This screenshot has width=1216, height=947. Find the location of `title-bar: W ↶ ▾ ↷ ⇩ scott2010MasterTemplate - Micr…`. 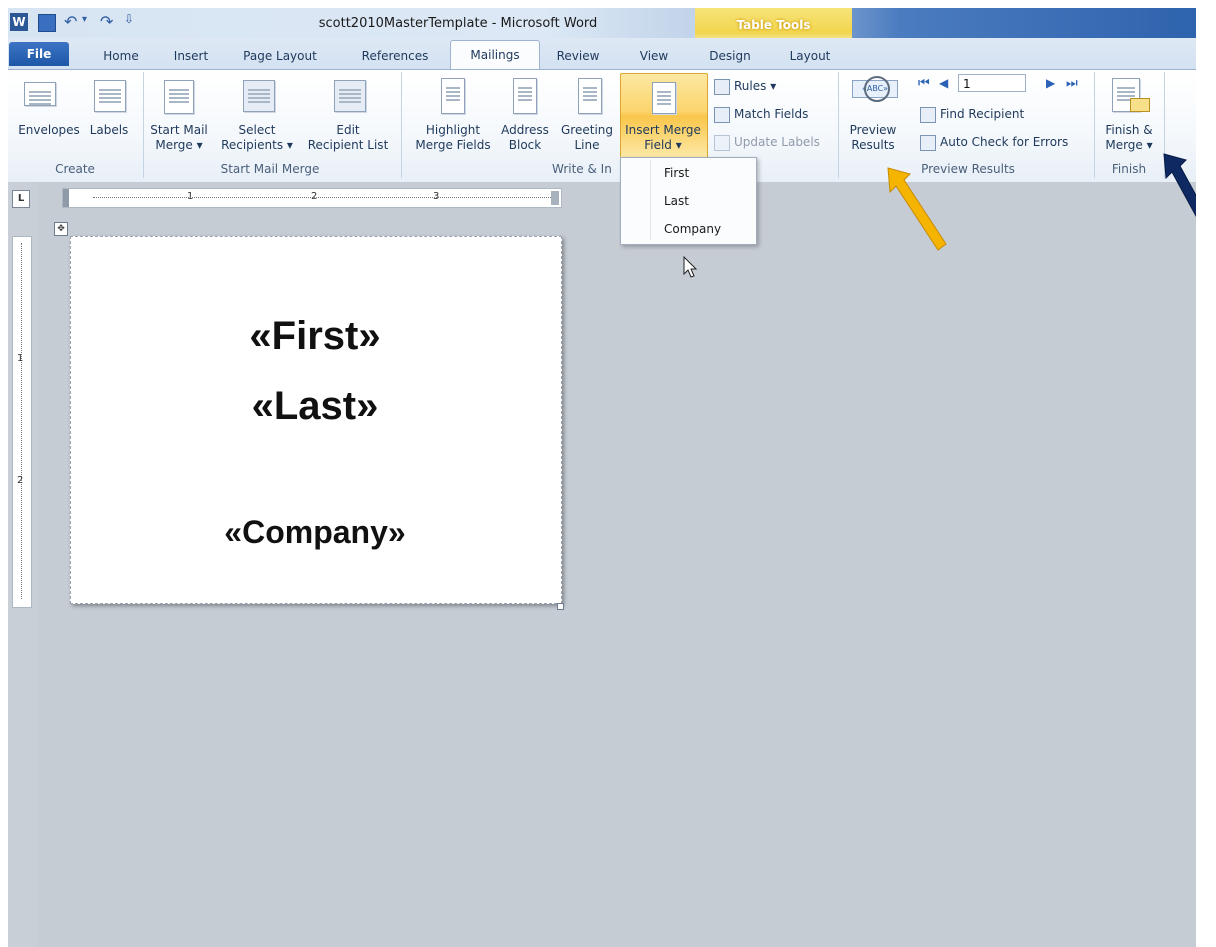

title-bar: W ↶ ▾ ↷ ⇩ scott2010MasterTemplate - Micr… is located at coordinates (602, 23).